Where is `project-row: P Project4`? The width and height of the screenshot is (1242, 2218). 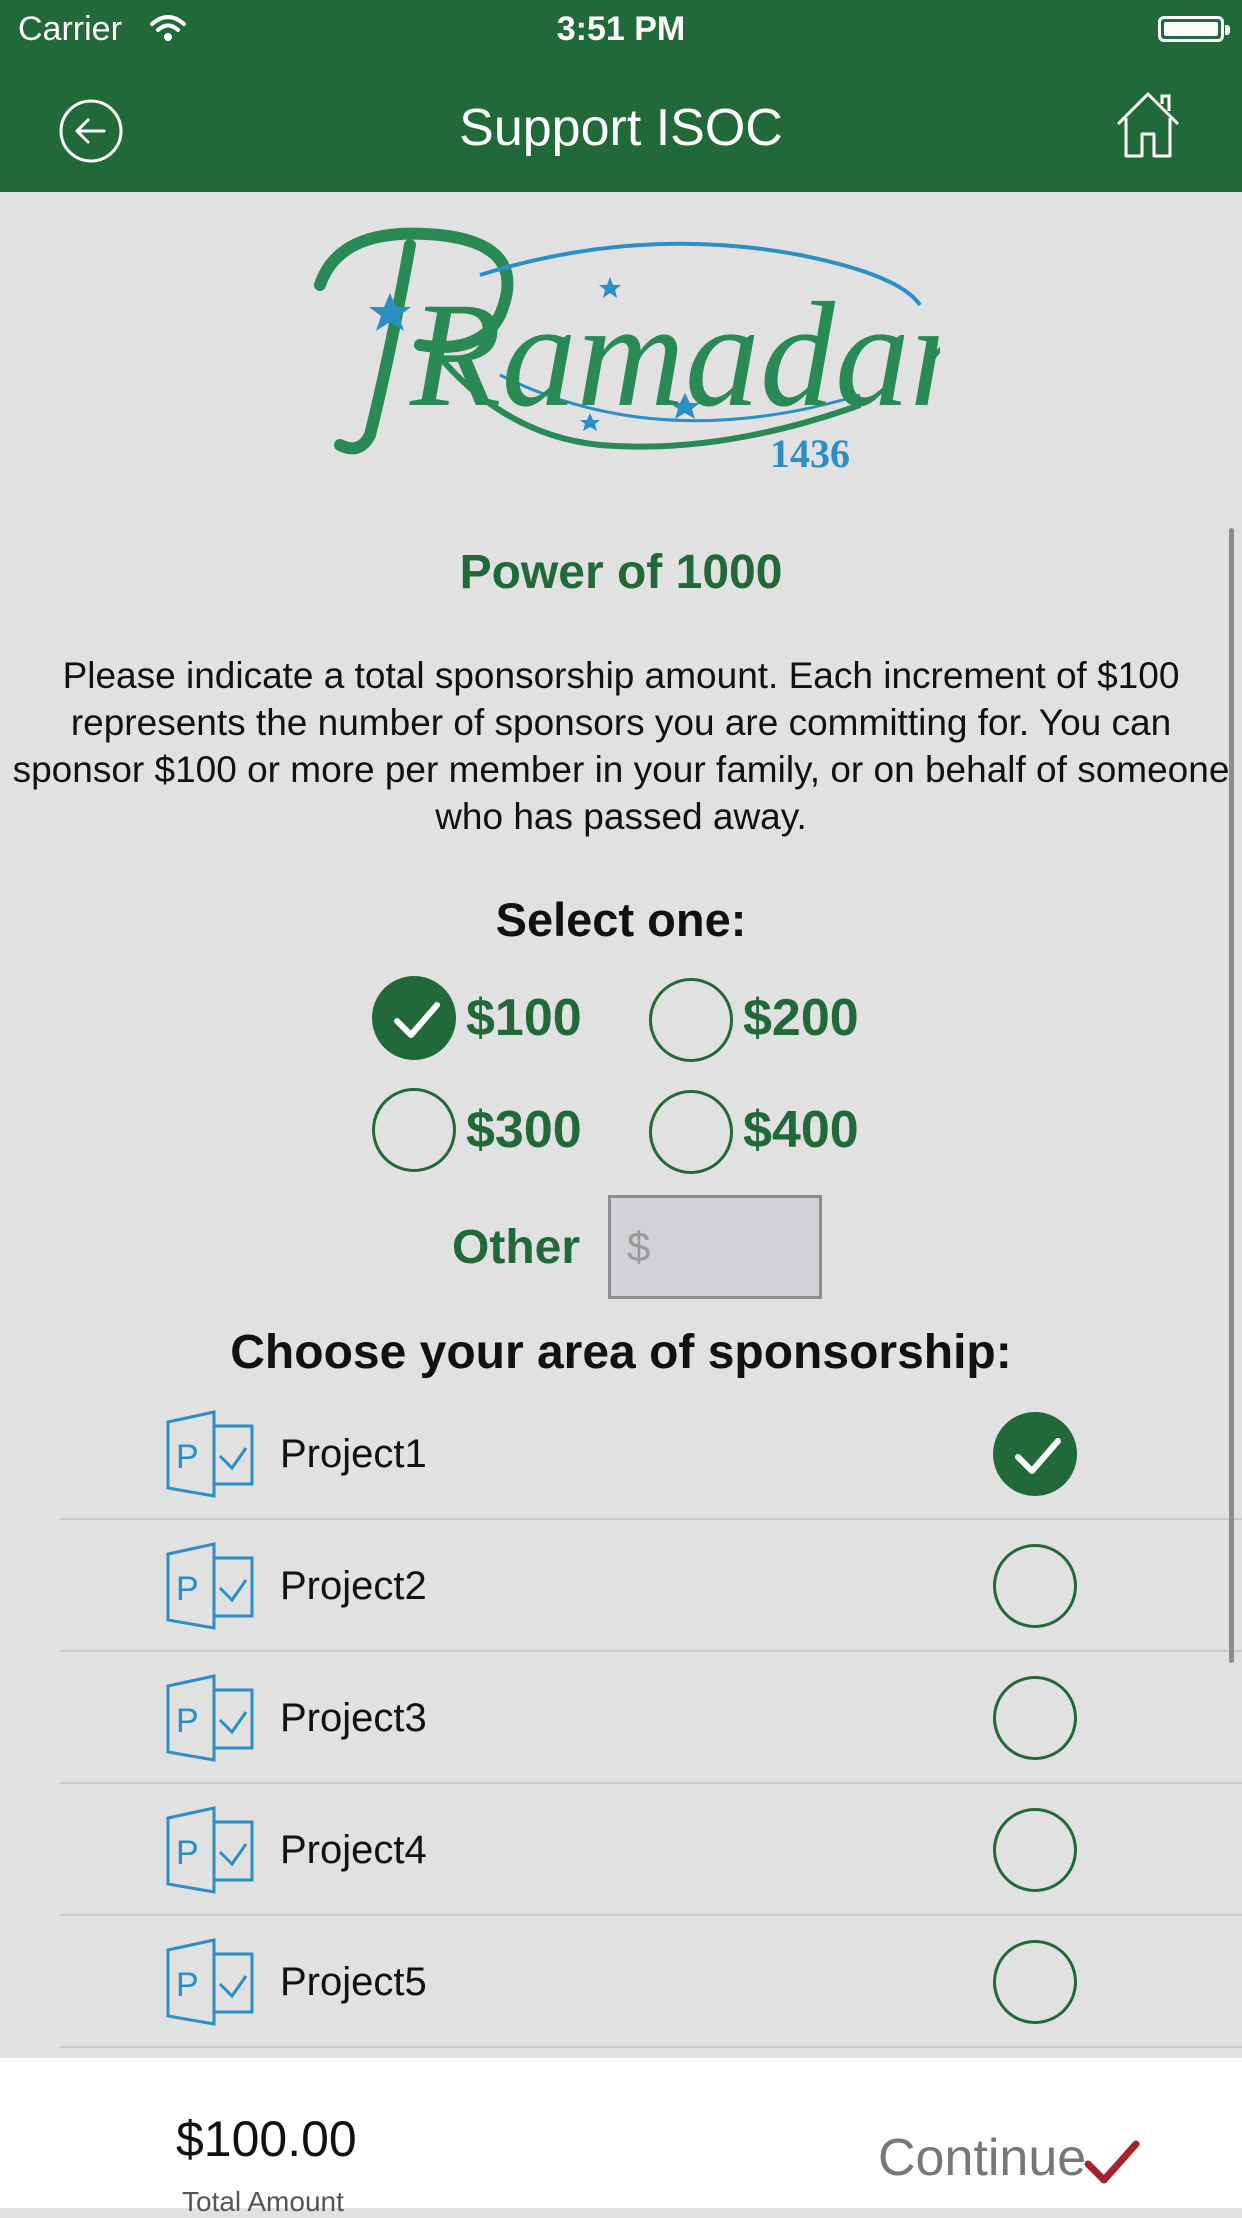
project-row: P Project4 is located at coordinates (651, 1850).